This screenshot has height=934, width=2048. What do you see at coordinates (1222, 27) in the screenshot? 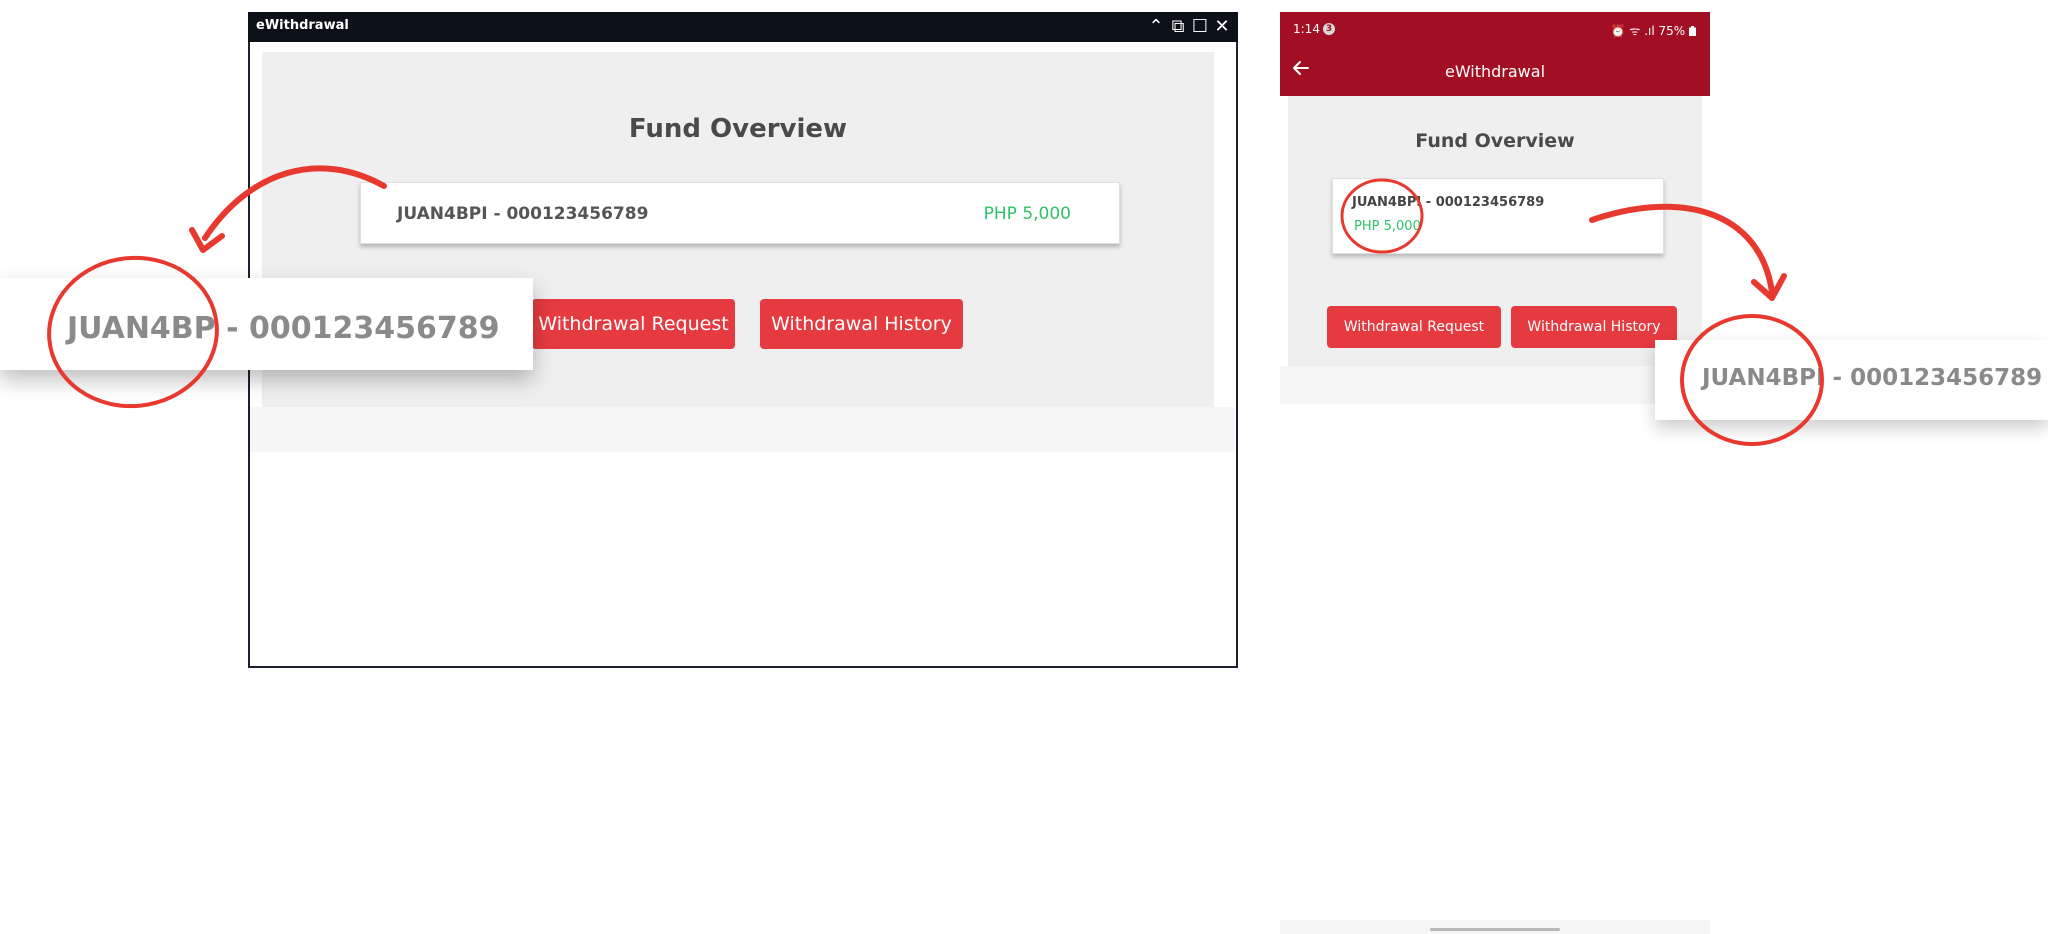
I see `close-icon: ✕` at bounding box center [1222, 27].